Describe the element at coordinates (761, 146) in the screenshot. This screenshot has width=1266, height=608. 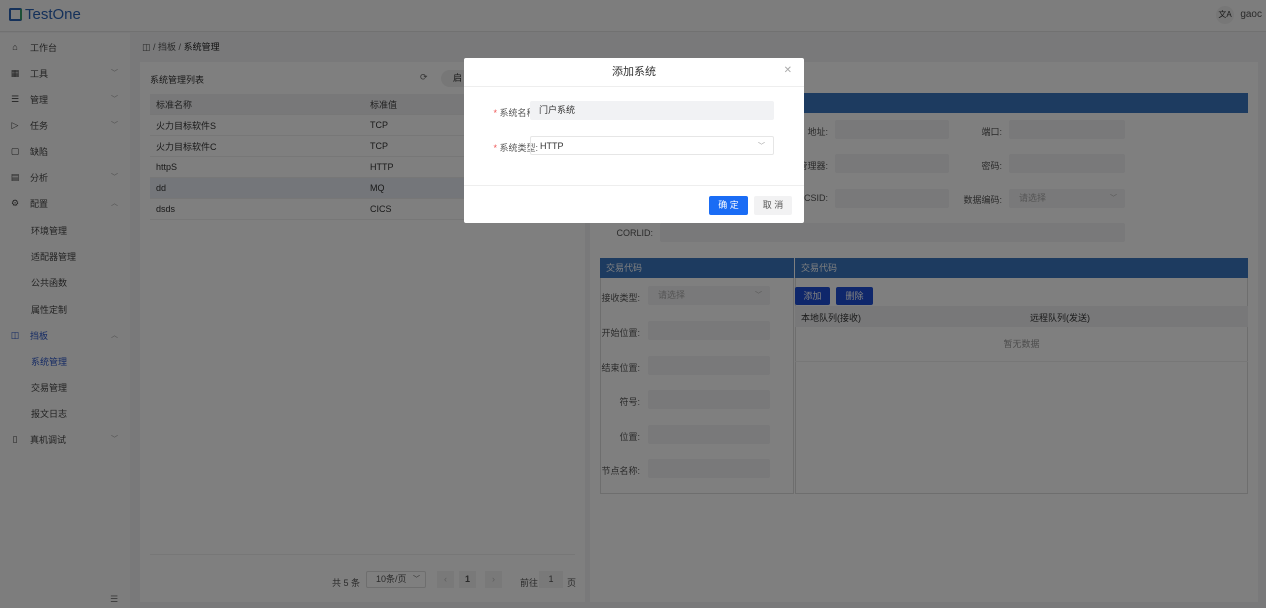
I see `chevron-down-icon: ﹀` at that location.